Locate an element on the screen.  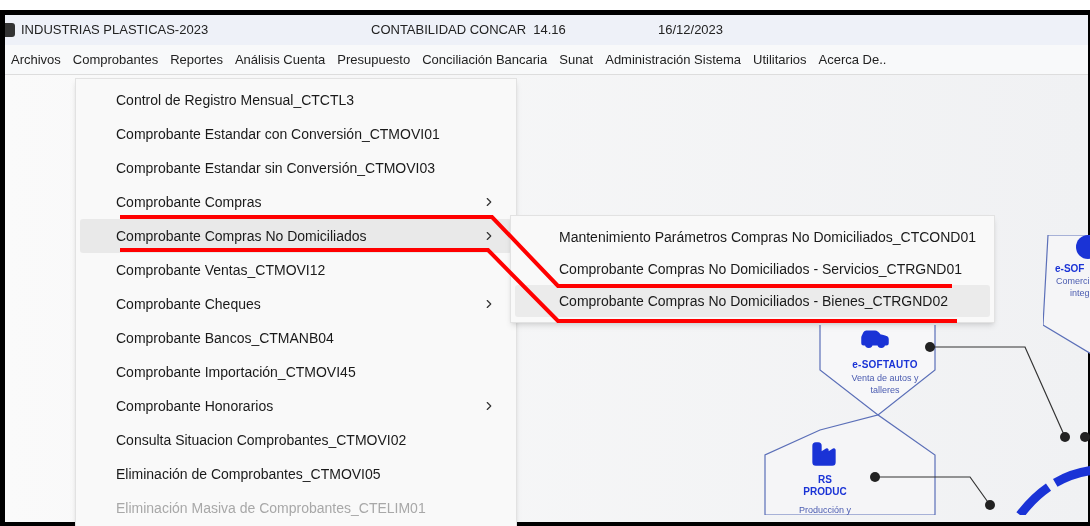
product-caption: integ is located at coordinates (1080, 293).